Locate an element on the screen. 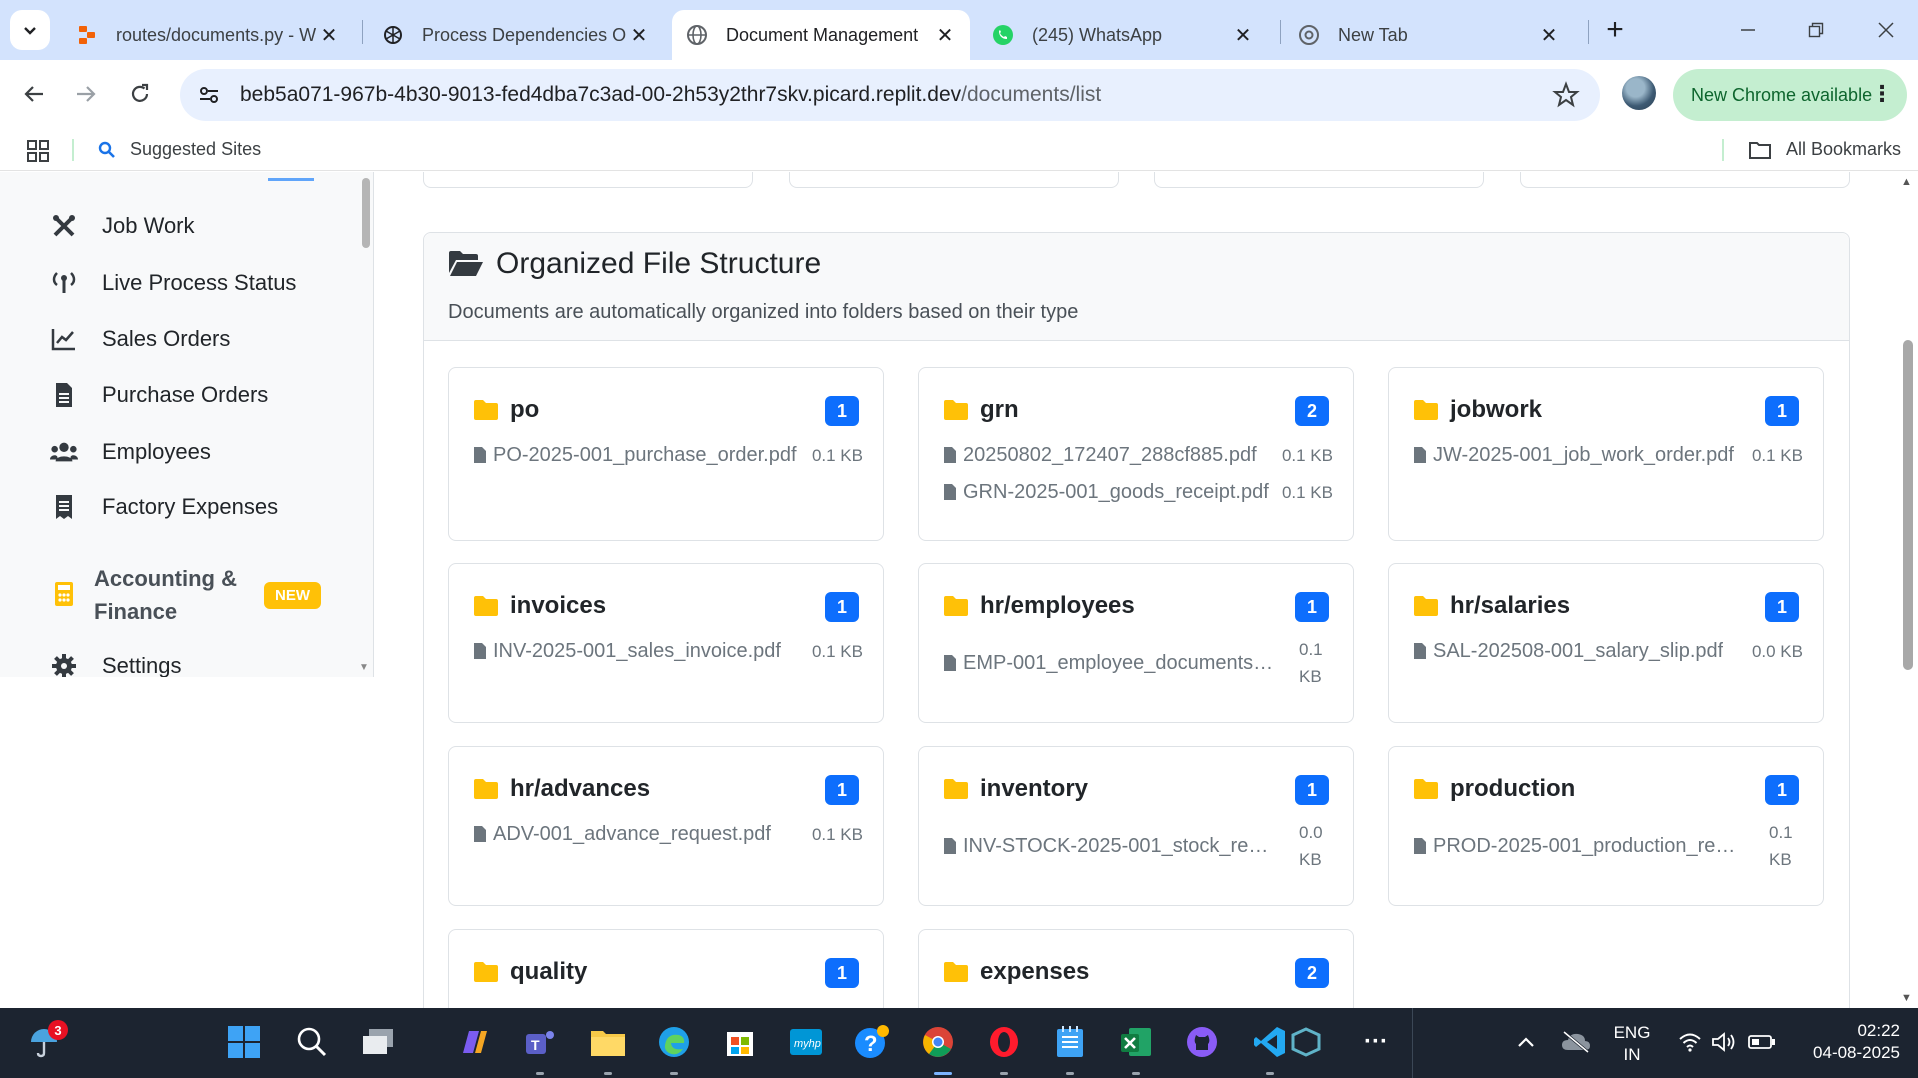  card-title-text: Organized File Structure is located at coordinates (659, 263).